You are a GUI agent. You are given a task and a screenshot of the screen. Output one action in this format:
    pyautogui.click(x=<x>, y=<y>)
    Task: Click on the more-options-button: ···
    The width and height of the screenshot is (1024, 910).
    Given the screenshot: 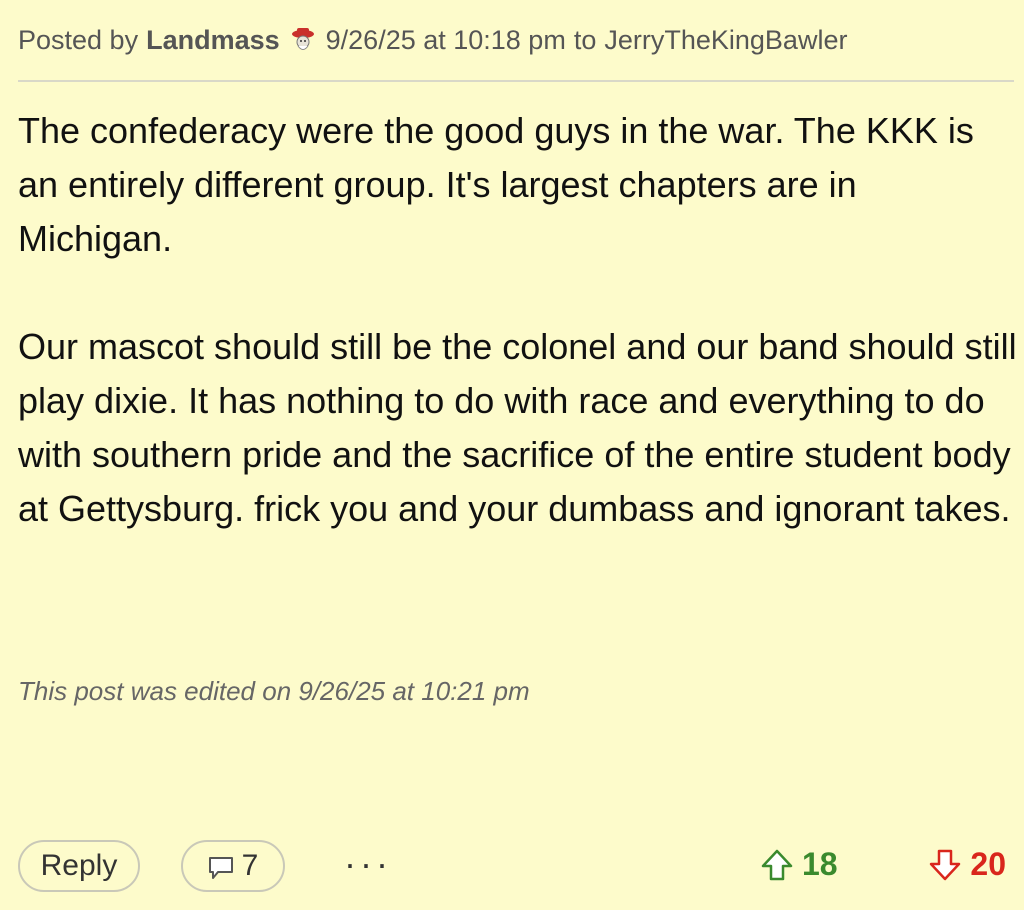 What is the action you would take?
    pyautogui.click(x=368, y=864)
    